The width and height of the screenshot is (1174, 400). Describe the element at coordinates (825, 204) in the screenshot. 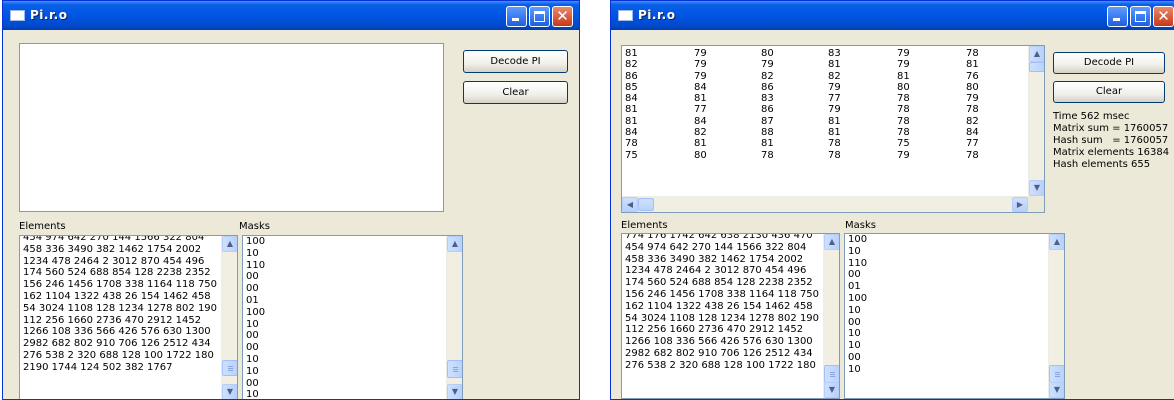

I see `matrix-horizontal-scrollbar: ◀ ▶` at that location.